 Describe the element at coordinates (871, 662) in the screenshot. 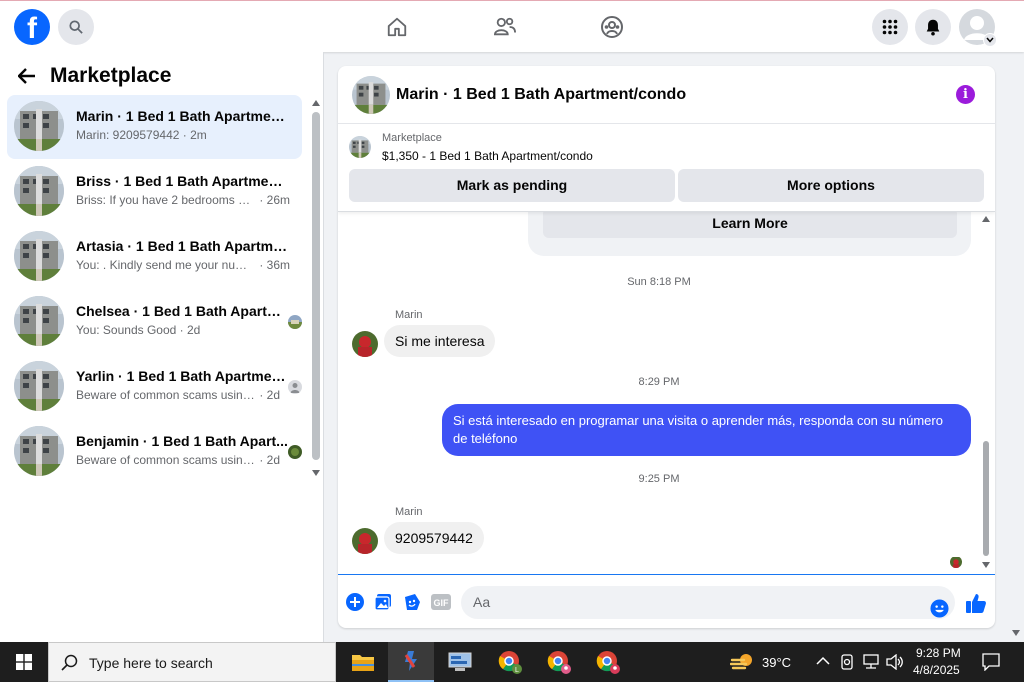

I see `network-icon` at that location.